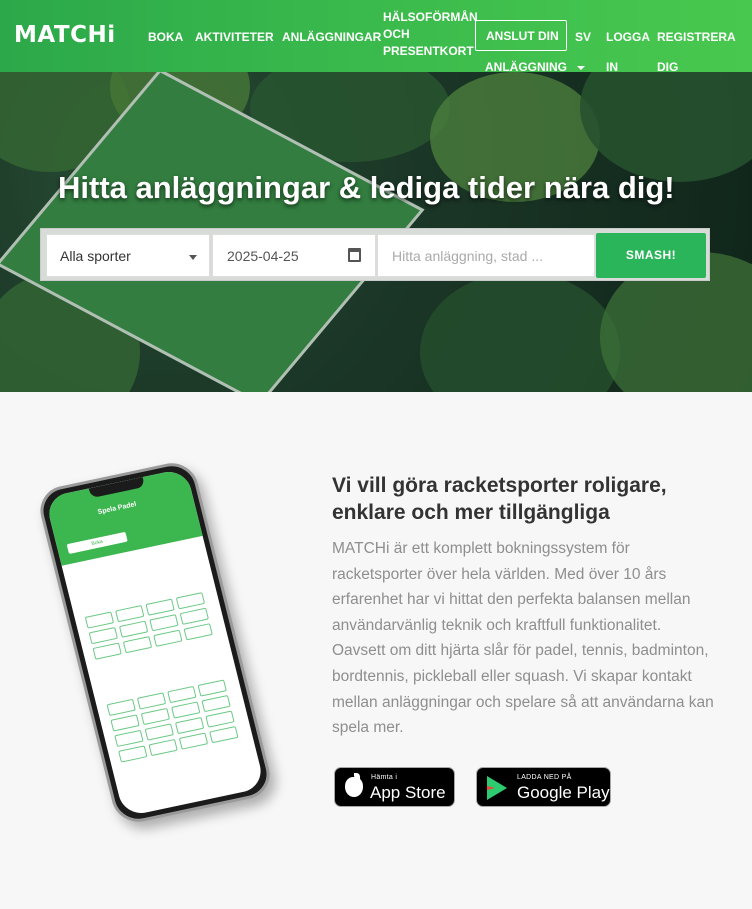  What do you see at coordinates (583, 37) in the screenshot?
I see `language-selector: SV` at bounding box center [583, 37].